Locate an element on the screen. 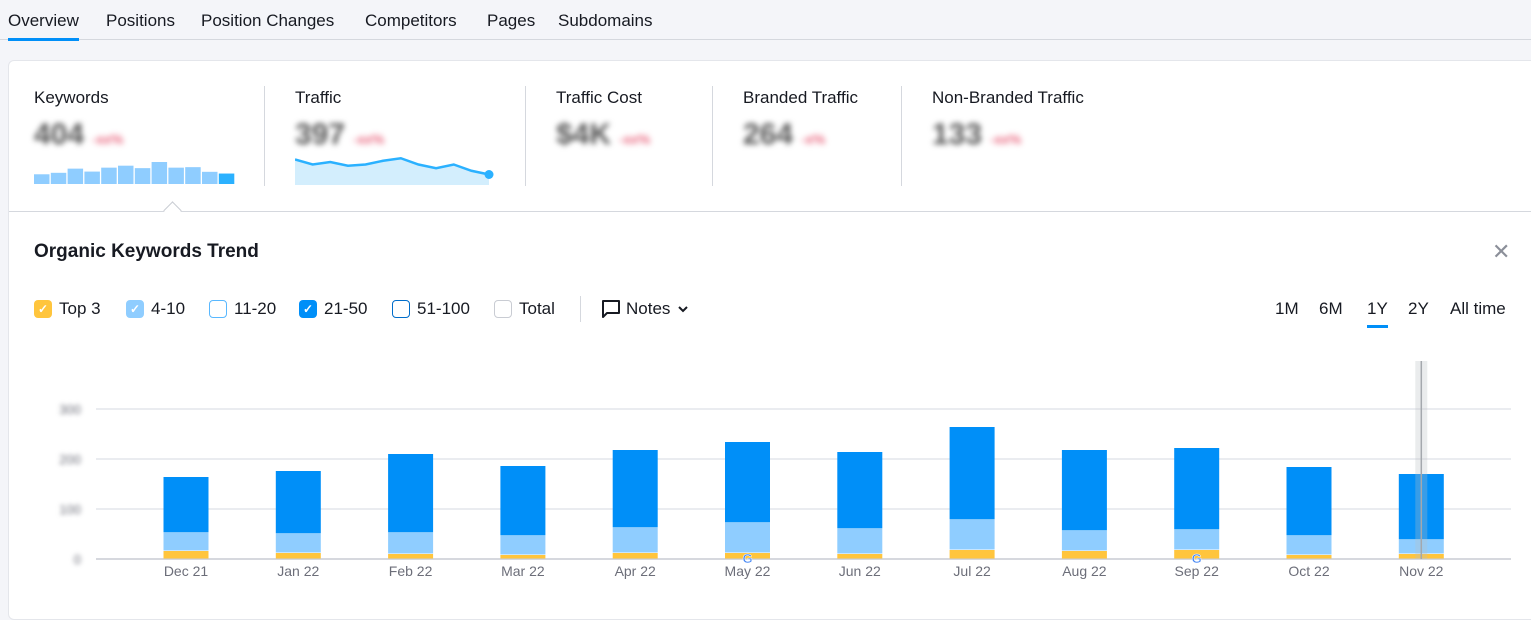  filter-total: Total is located at coordinates (524, 309).